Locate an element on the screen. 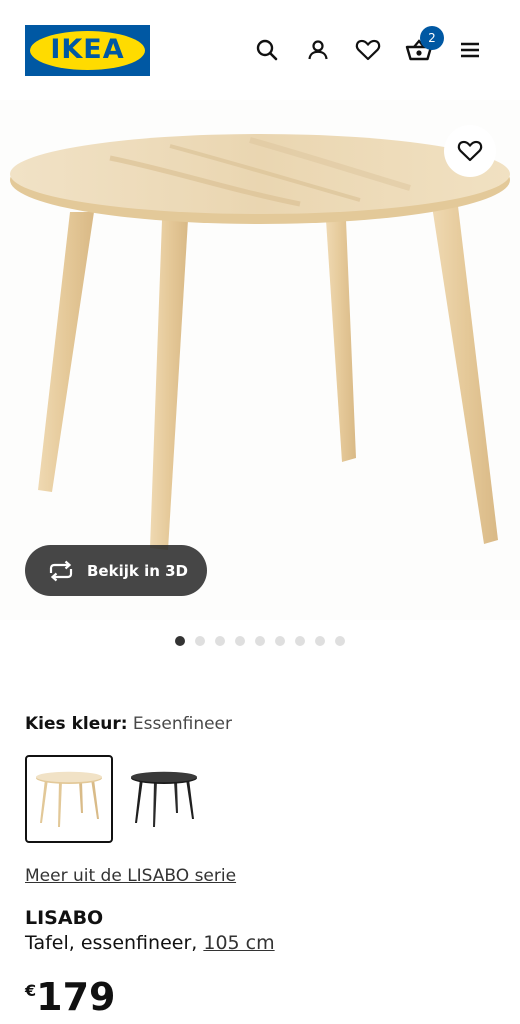 The image size is (520, 1024). add-to-favourites-button is located at coordinates (470, 151).